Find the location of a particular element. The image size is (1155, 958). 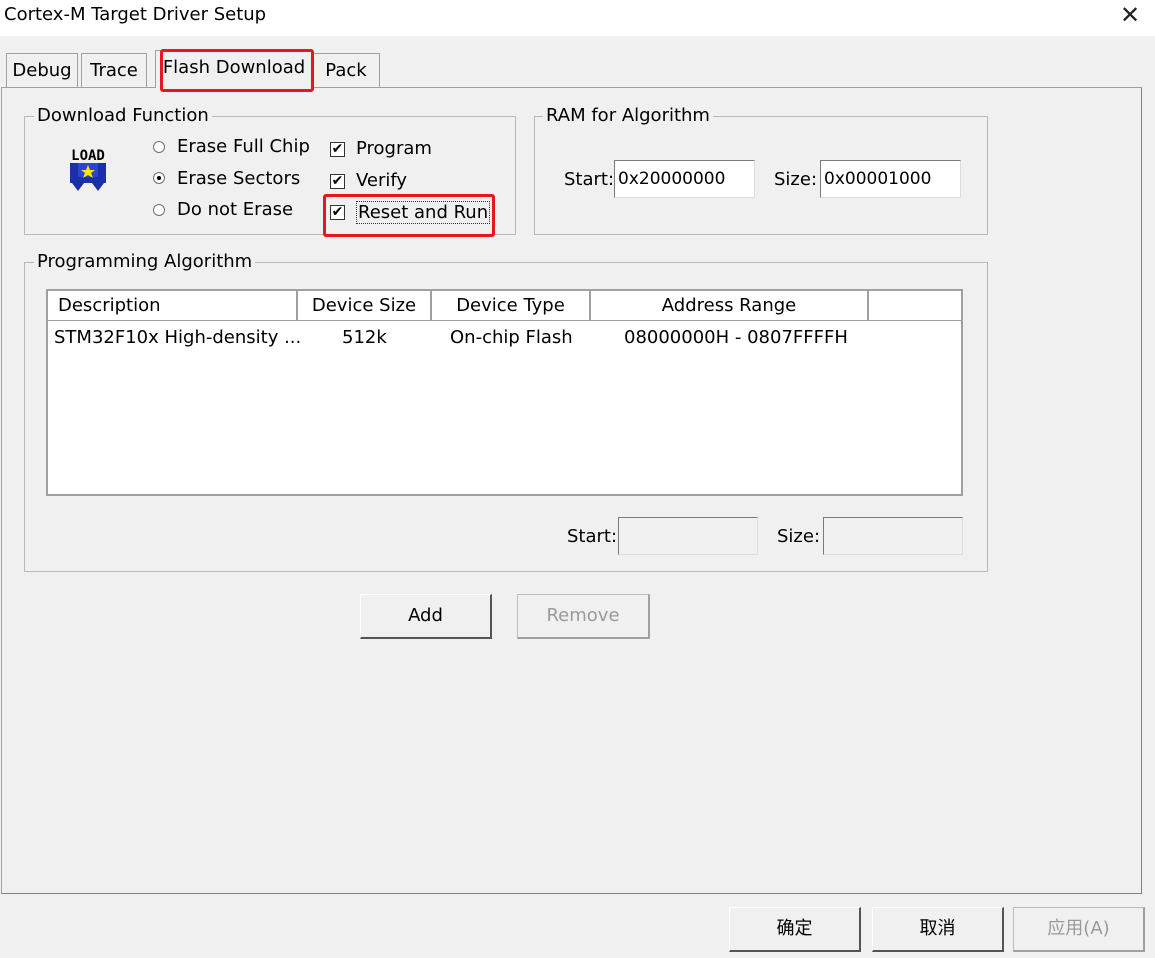

ram-start-input is located at coordinates (684, 179).